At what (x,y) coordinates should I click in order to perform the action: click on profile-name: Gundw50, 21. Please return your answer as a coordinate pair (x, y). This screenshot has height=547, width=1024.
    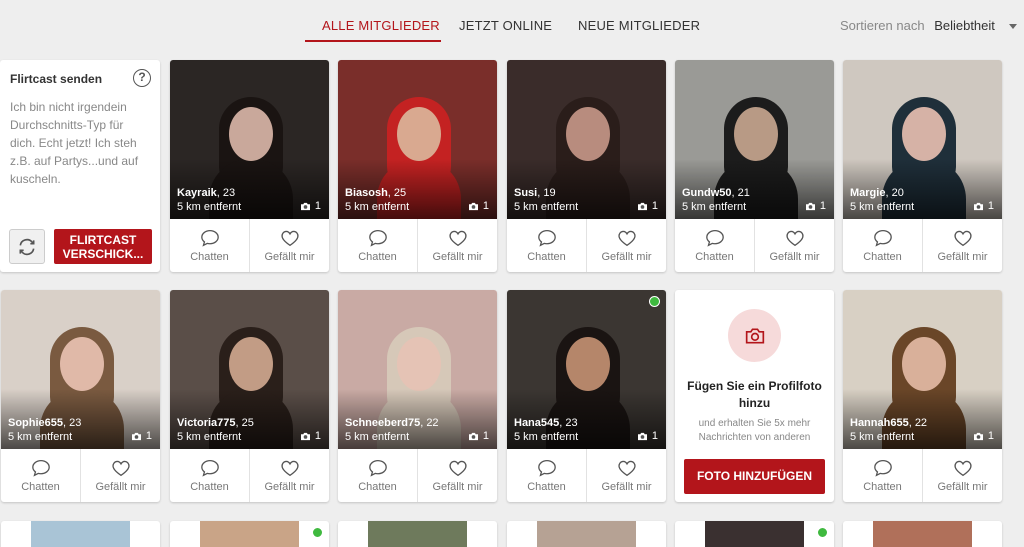
    Looking at the image, I should click on (716, 193).